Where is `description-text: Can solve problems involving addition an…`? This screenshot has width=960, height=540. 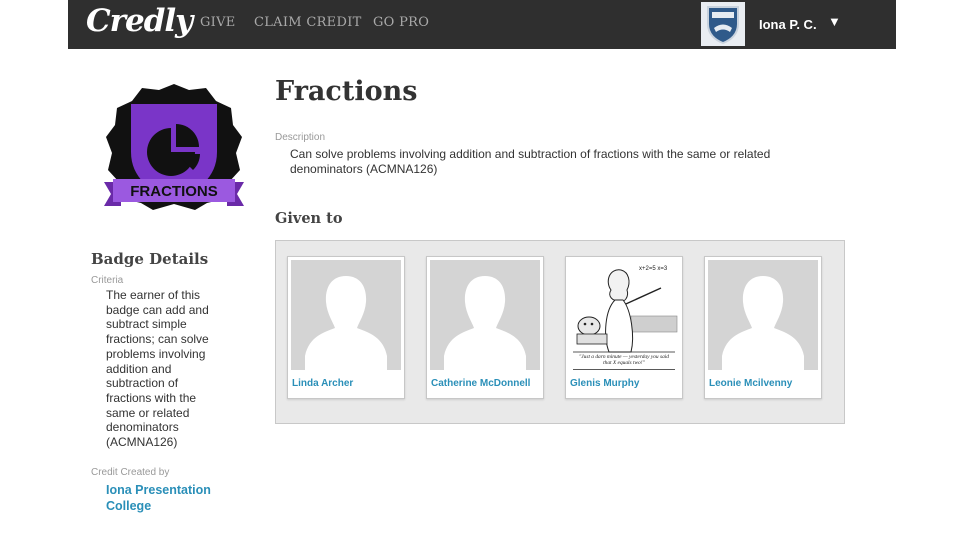
description-text: Can solve problems involving addition an… is located at coordinates (530, 161).